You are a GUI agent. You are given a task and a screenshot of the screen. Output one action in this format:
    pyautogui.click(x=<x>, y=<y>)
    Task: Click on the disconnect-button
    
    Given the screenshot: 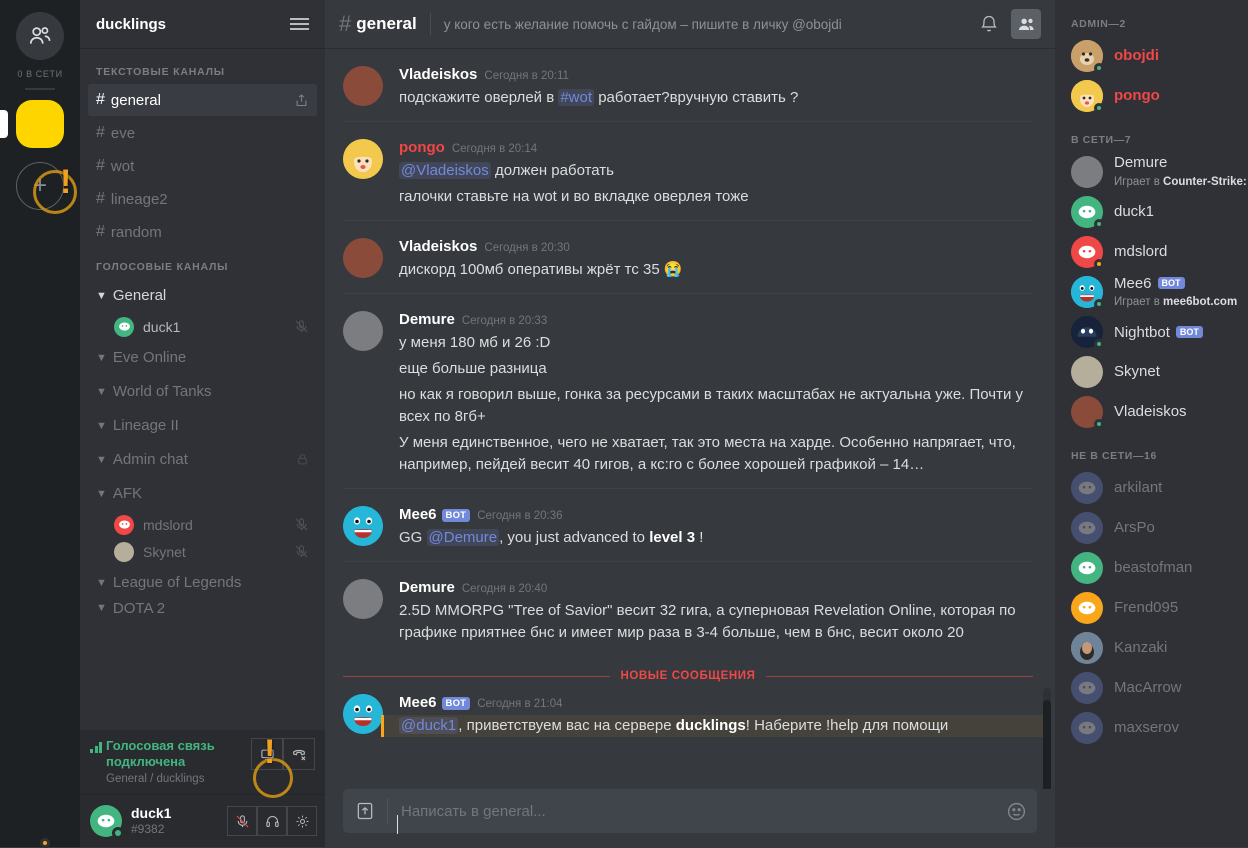 What is the action you would take?
    pyautogui.click(x=299, y=754)
    